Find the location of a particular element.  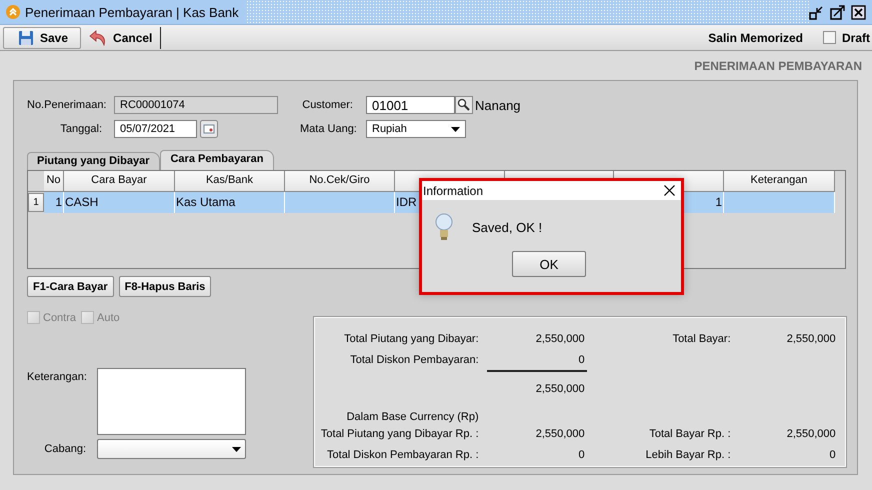

field-label: Mata Uang: is located at coordinates (329, 129).